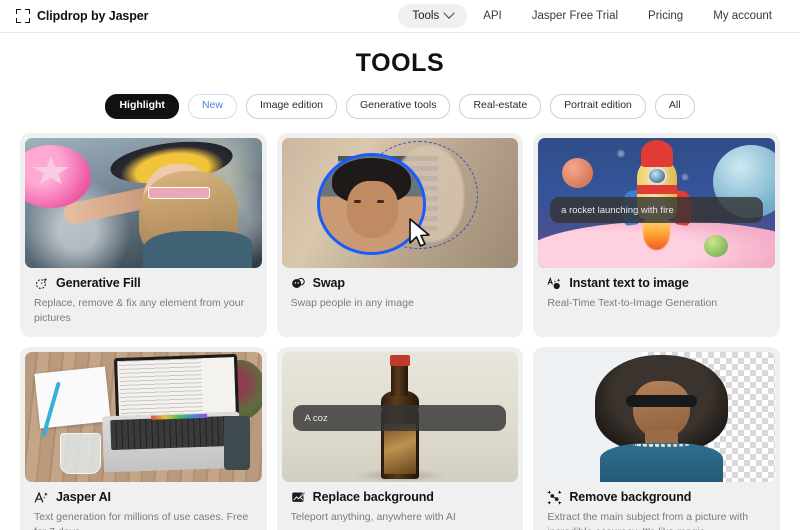 The image size is (800, 530). Describe the element at coordinates (400, 63) in the screenshot. I see `page-title: TOOLS` at that location.